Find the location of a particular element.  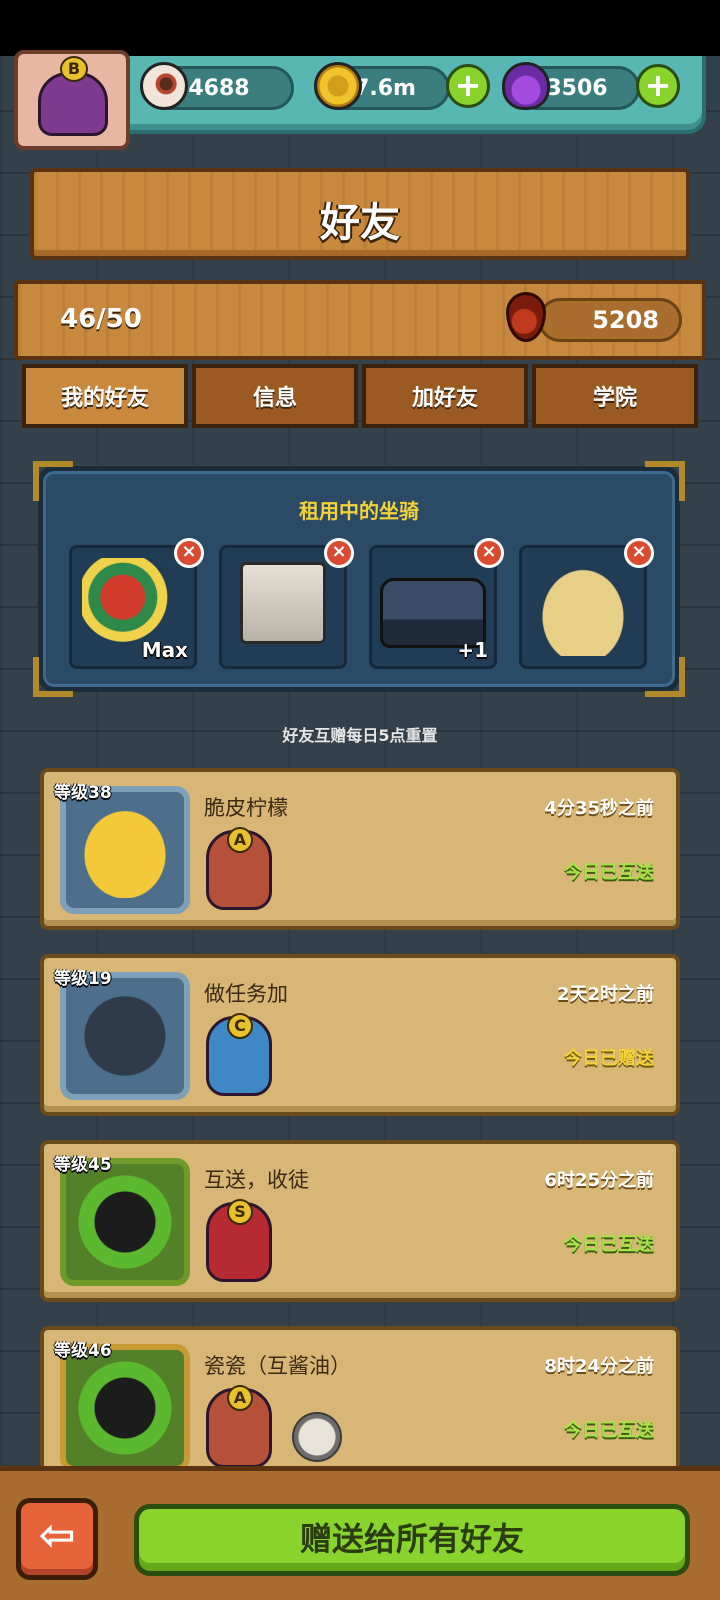

add-coins-button: + is located at coordinates (468, 86).